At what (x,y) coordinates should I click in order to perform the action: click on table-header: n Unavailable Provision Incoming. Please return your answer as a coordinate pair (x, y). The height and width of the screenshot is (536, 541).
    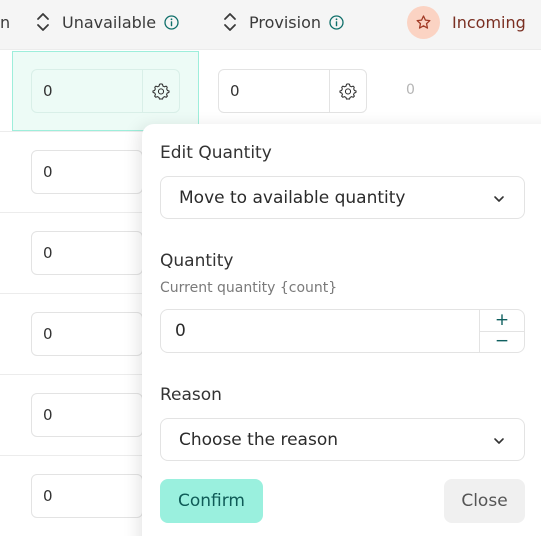
    Looking at the image, I should click on (270, 25).